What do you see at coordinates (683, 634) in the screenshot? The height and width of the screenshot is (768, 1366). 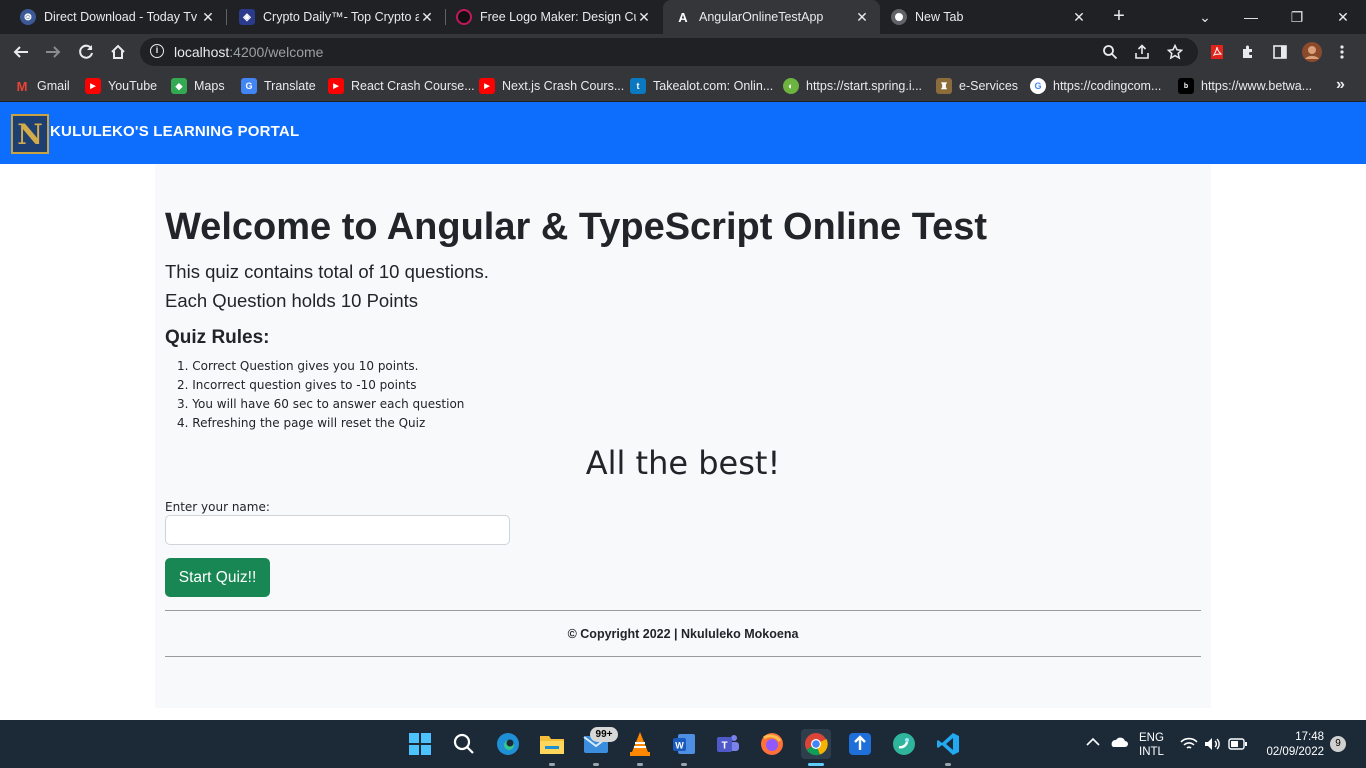 I see `copyright-text: © Copyright 2022 | Nkululeko Mokoena` at bounding box center [683, 634].